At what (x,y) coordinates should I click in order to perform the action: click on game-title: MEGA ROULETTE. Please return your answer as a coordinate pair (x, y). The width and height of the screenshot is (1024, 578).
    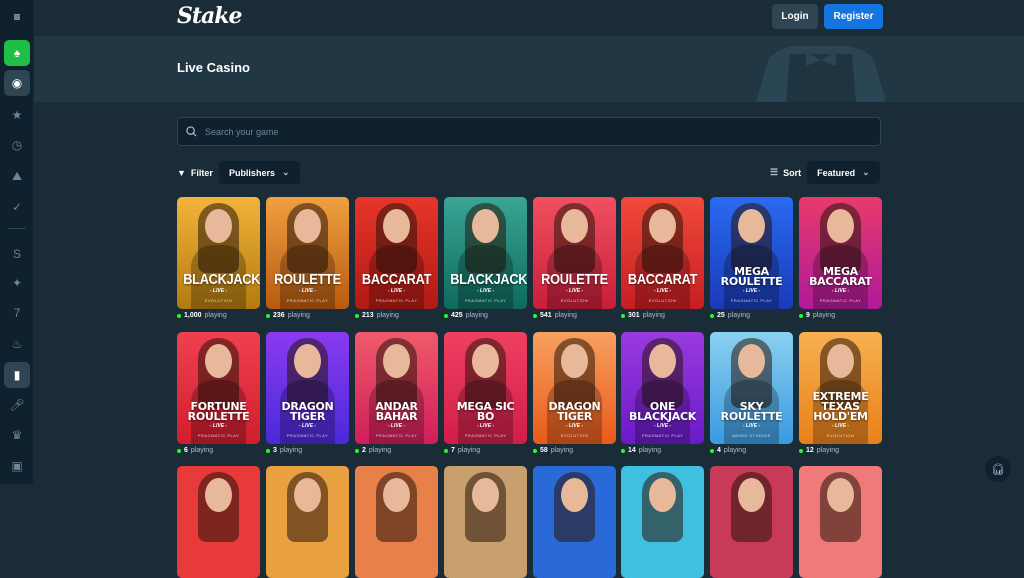
    Looking at the image, I should click on (751, 276).